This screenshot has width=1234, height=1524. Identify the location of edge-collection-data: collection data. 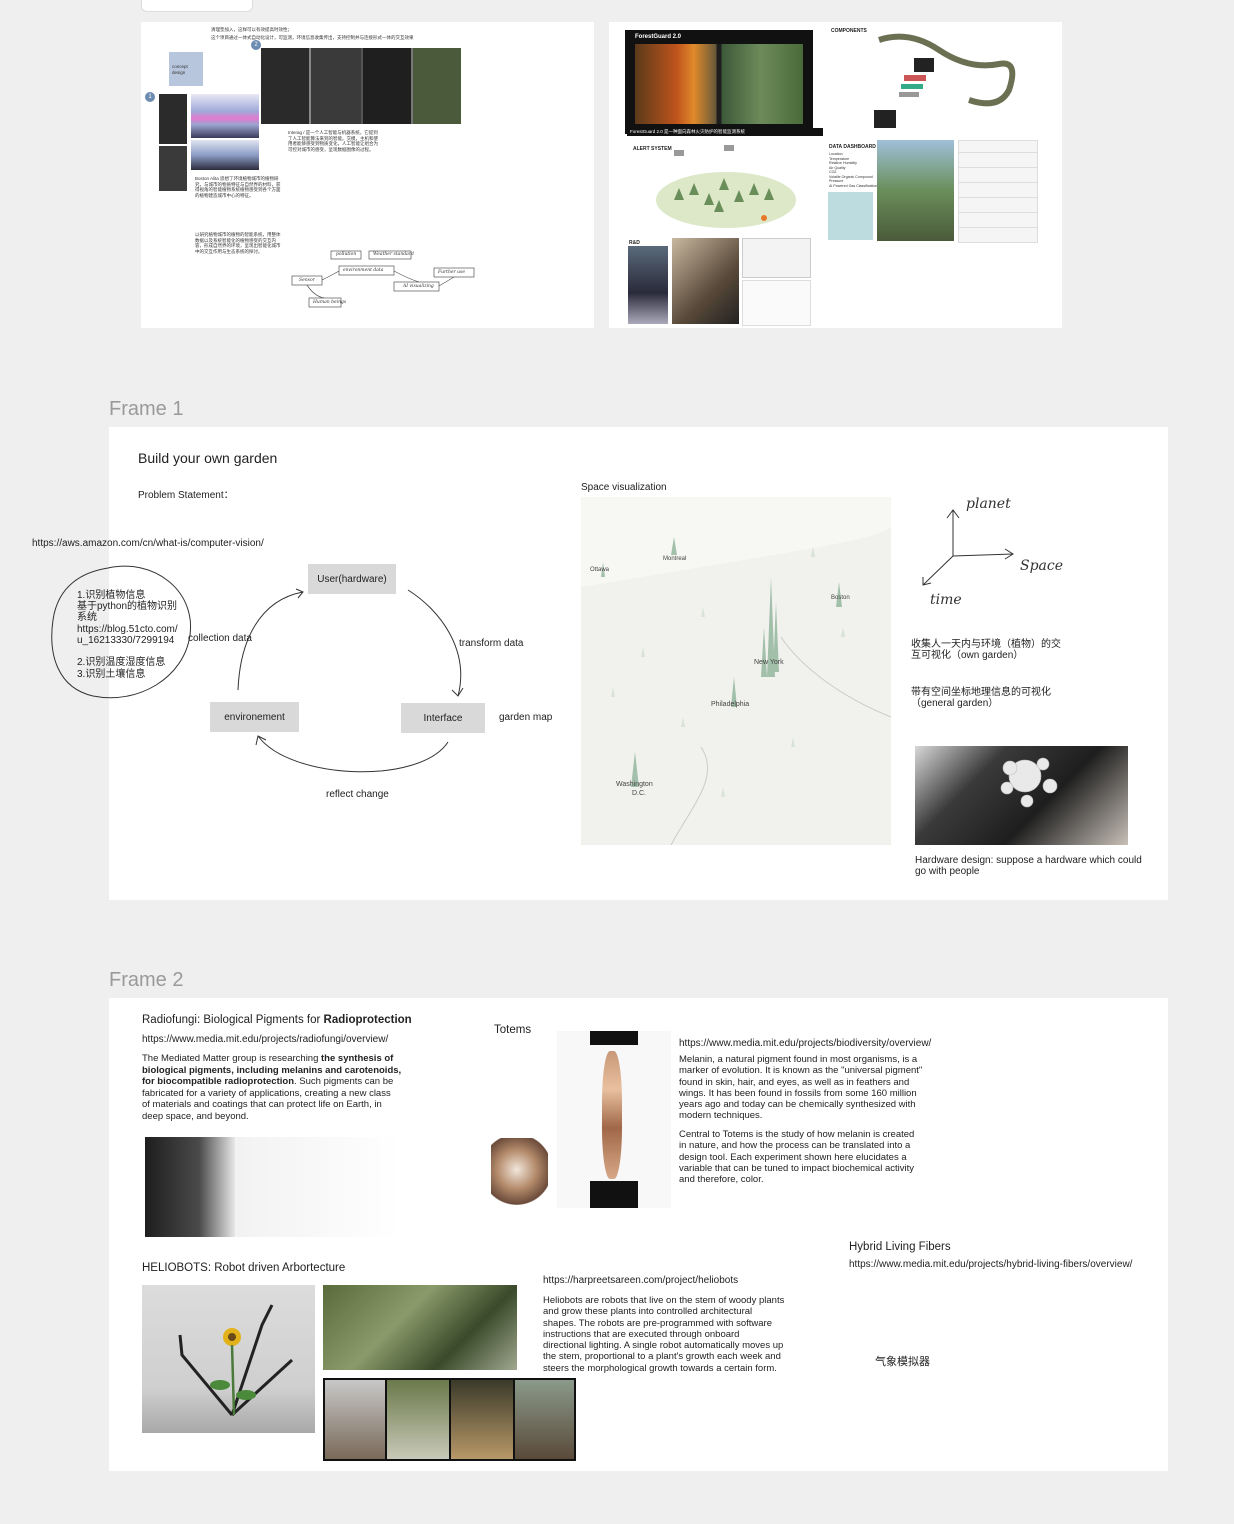
(220, 638).